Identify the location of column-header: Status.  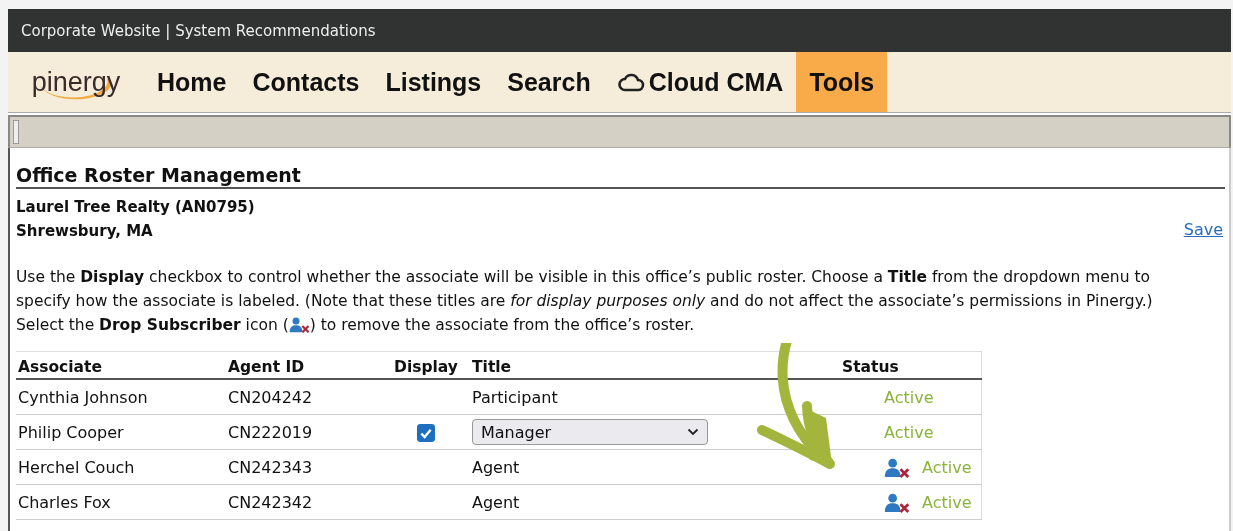
(912, 365).